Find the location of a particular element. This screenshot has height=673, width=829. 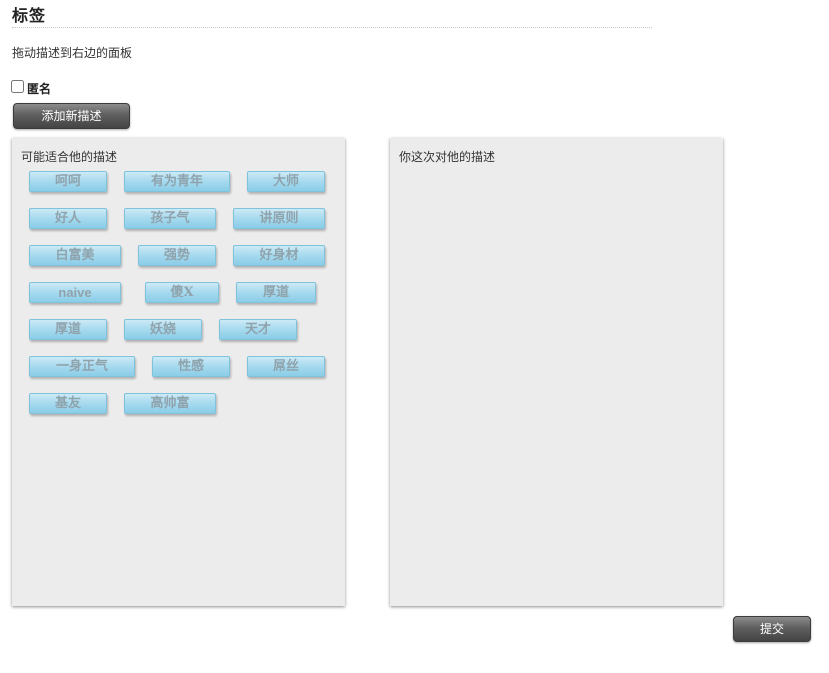

tag-row: naive 傻X 厚道 is located at coordinates (184, 300).